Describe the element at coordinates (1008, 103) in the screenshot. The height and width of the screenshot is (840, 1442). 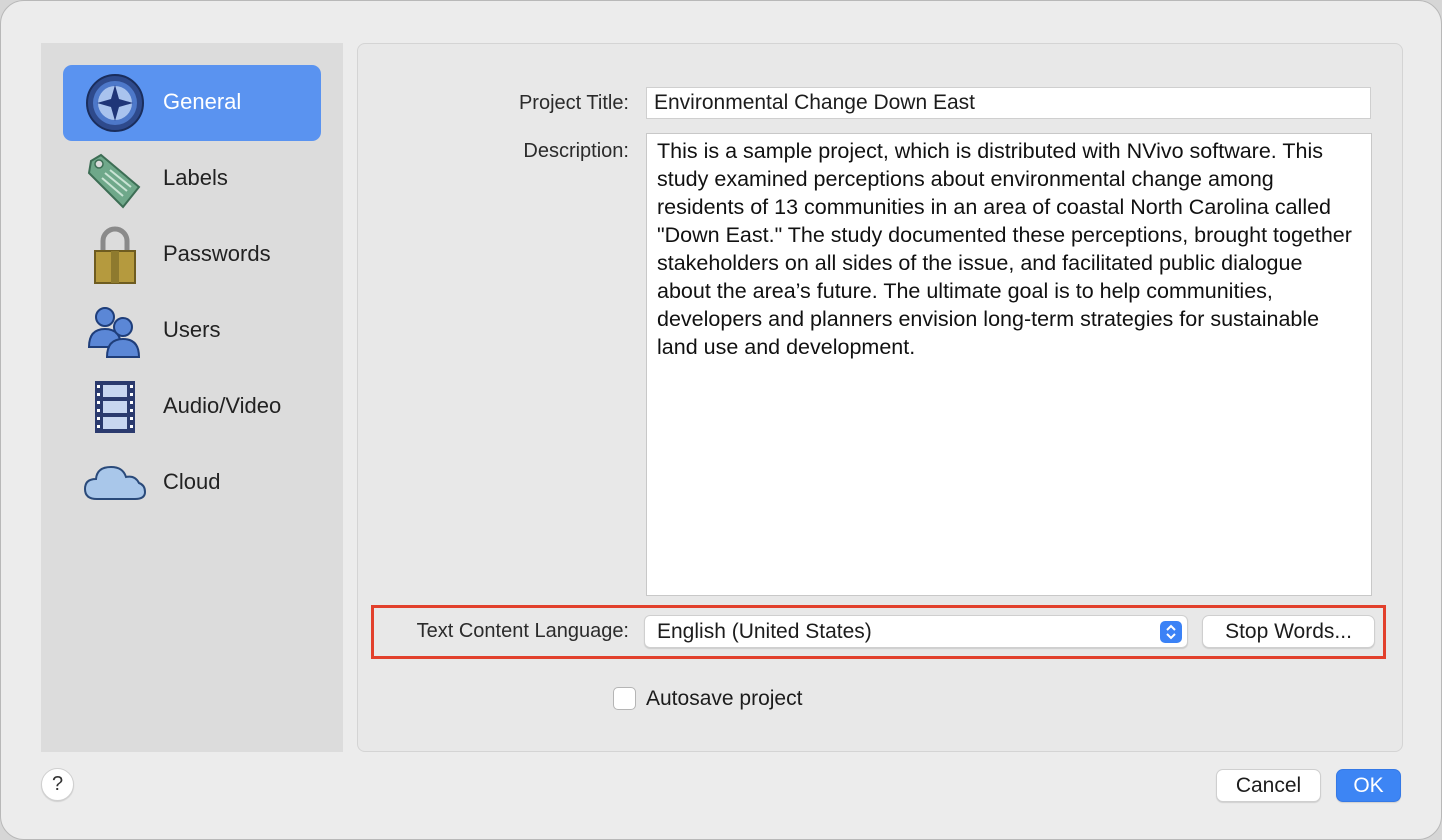
I see `project-title-field: Environmental Change Down East` at that location.